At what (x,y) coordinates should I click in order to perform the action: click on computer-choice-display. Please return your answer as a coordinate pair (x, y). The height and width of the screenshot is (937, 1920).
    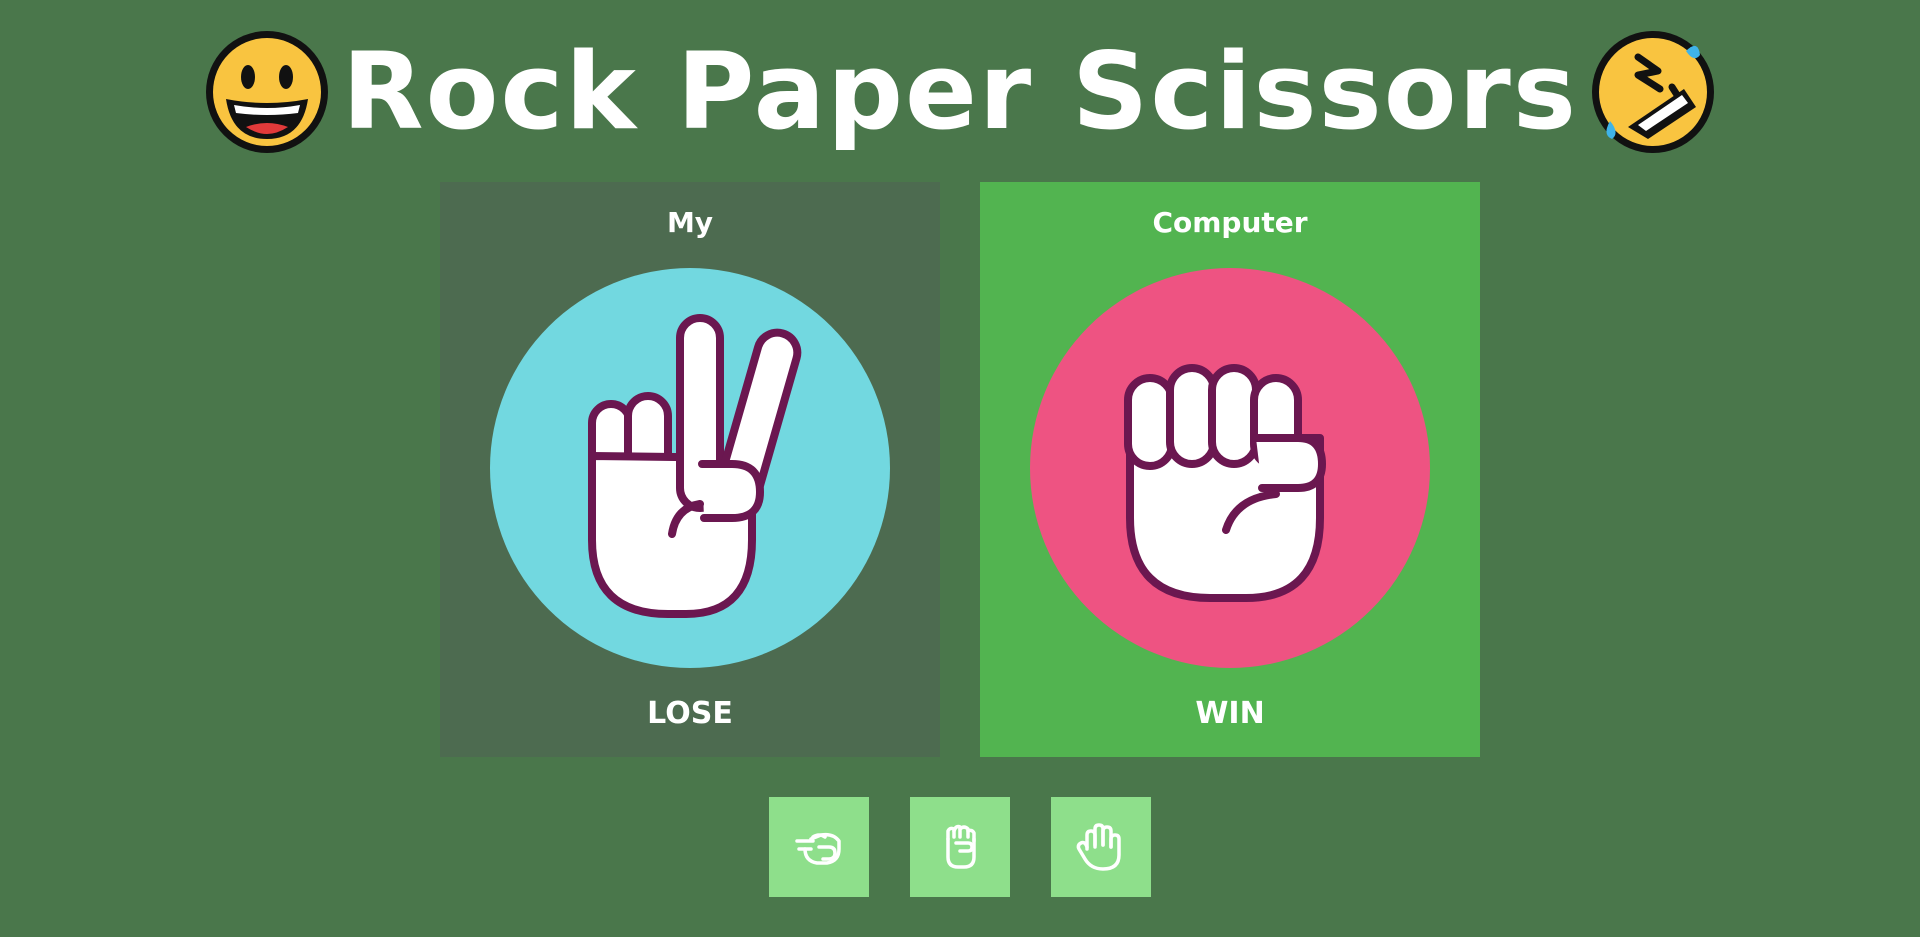
    Looking at the image, I should click on (1230, 468).